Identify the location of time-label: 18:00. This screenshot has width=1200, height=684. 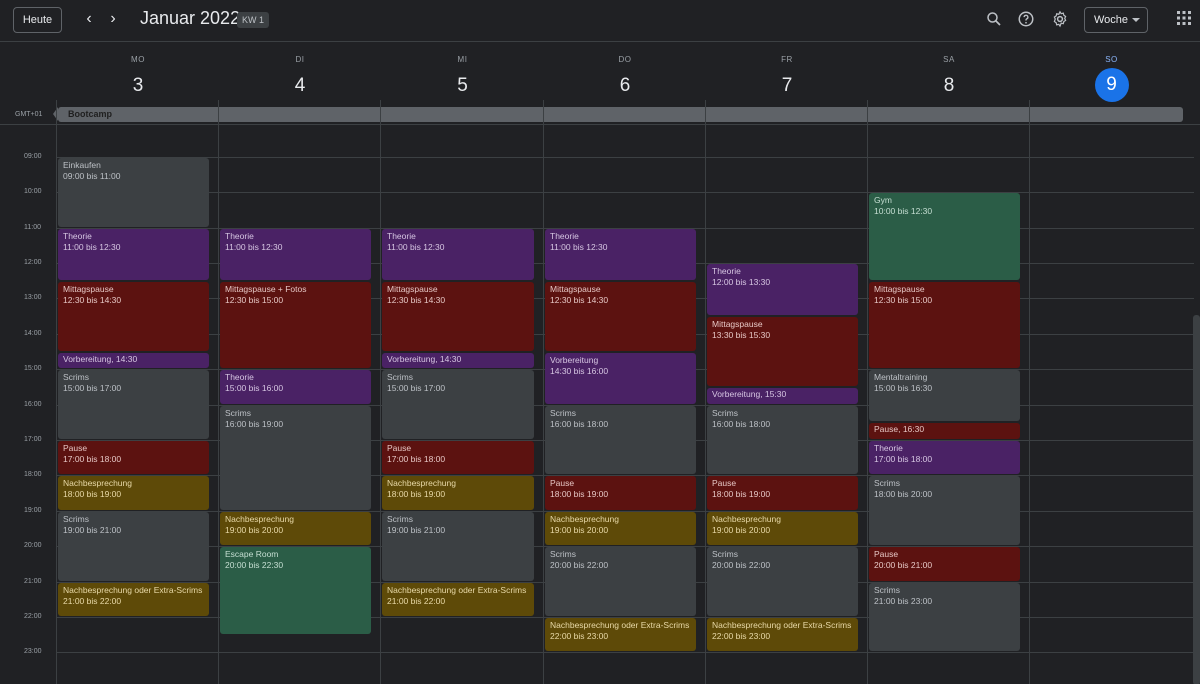
(33, 475).